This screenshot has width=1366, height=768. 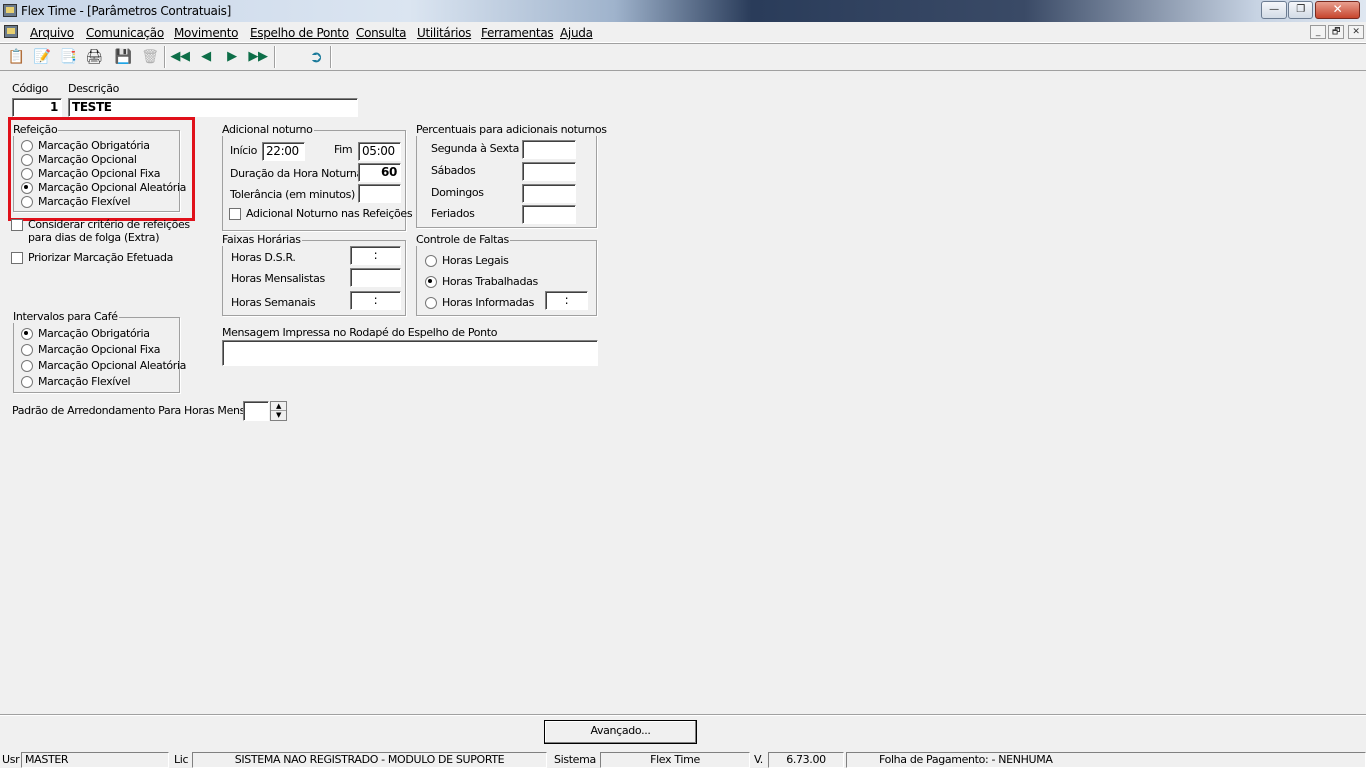 I want to click on first-record-icon: ◀◀, so click(x=180, y=57).